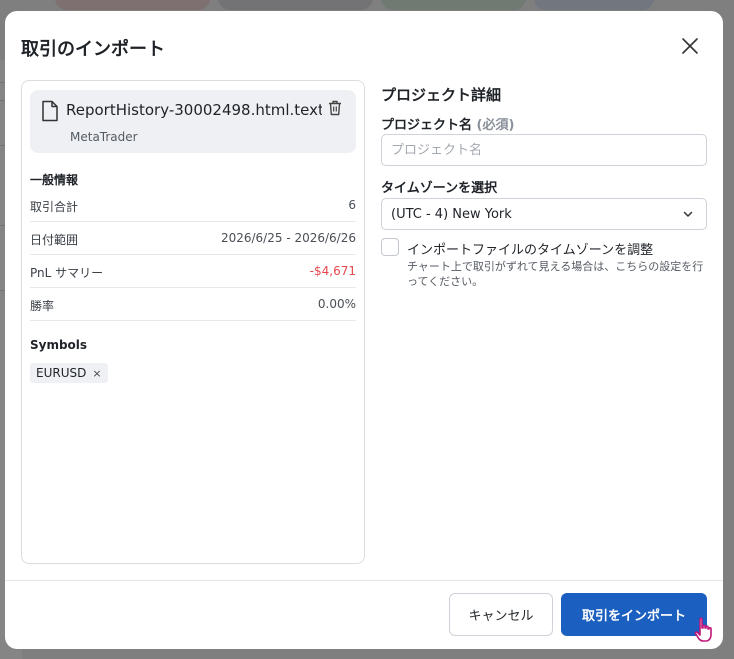 Image resolution: width=734 pixels, height=659 pixels. I want to click on info-row-win-rate: 勝率 0.00%, so click(193, 304).